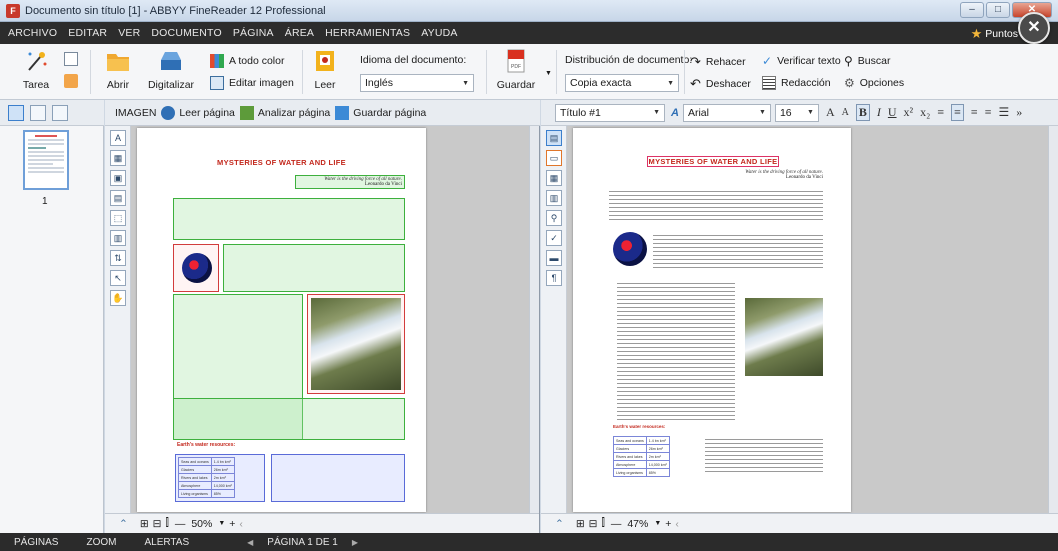 The image size is (1058, 551). What do you see at coordinates (796, 83) in the screenshot?
I see `redaccion-button: Redacción` at bounding box center [796, 83].